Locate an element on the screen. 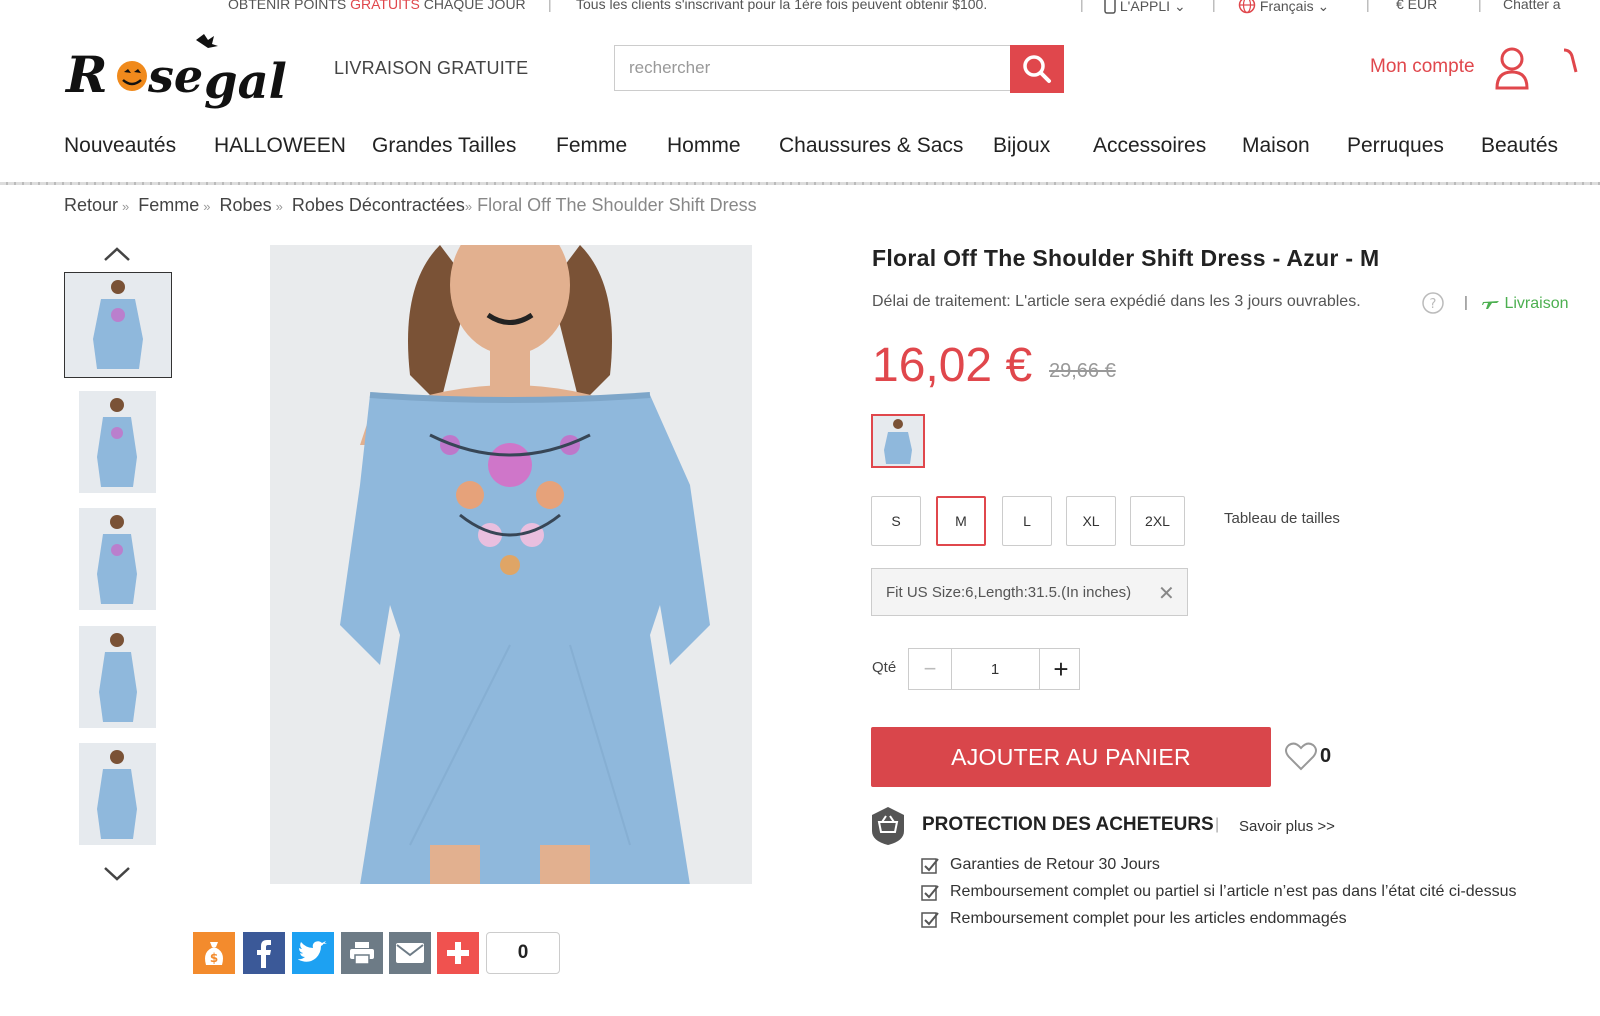 Image resolution: width=1600 pixels, height=1016 pixels. printer-icon is located at coordinates (362, 953).